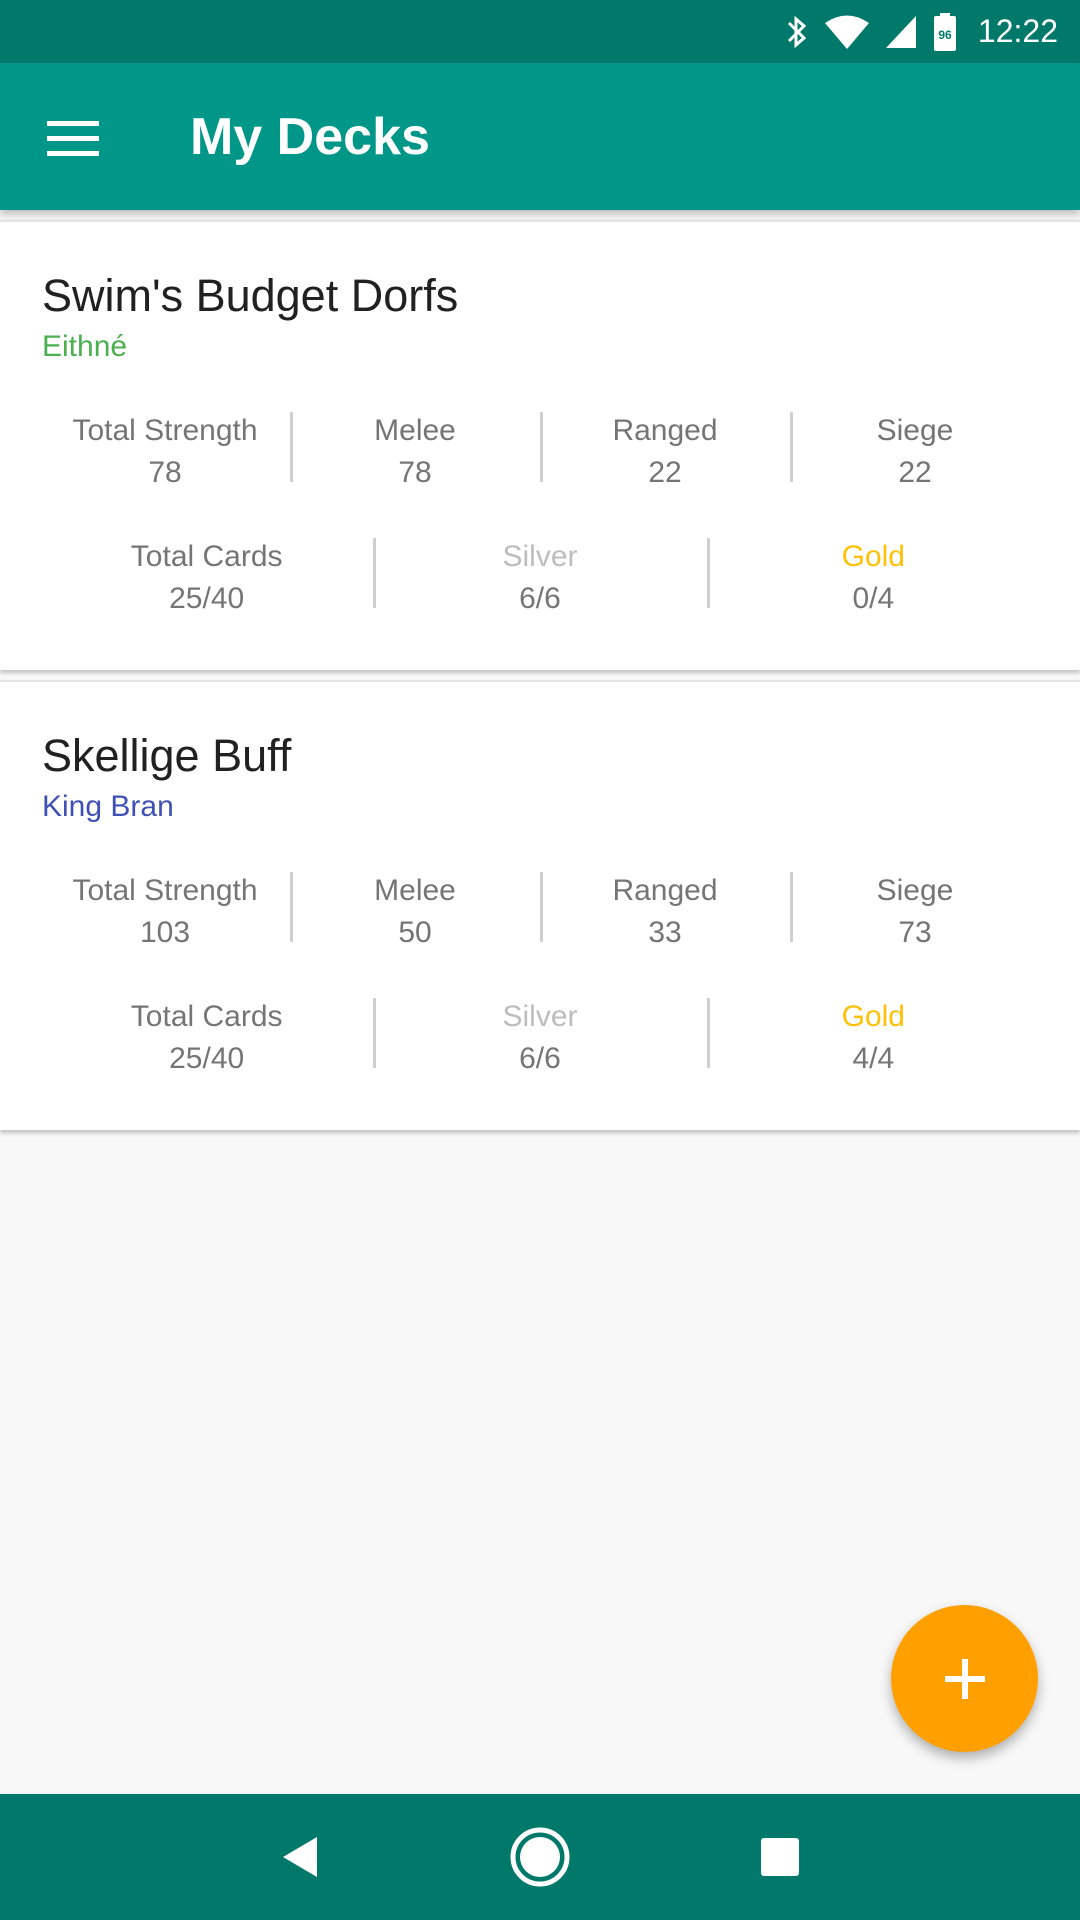 The width and height of the screenshot is (1080, 1920). Describe the element at coordinates (846, 32) in the screenshot. I see `wifi-icon` at that location.